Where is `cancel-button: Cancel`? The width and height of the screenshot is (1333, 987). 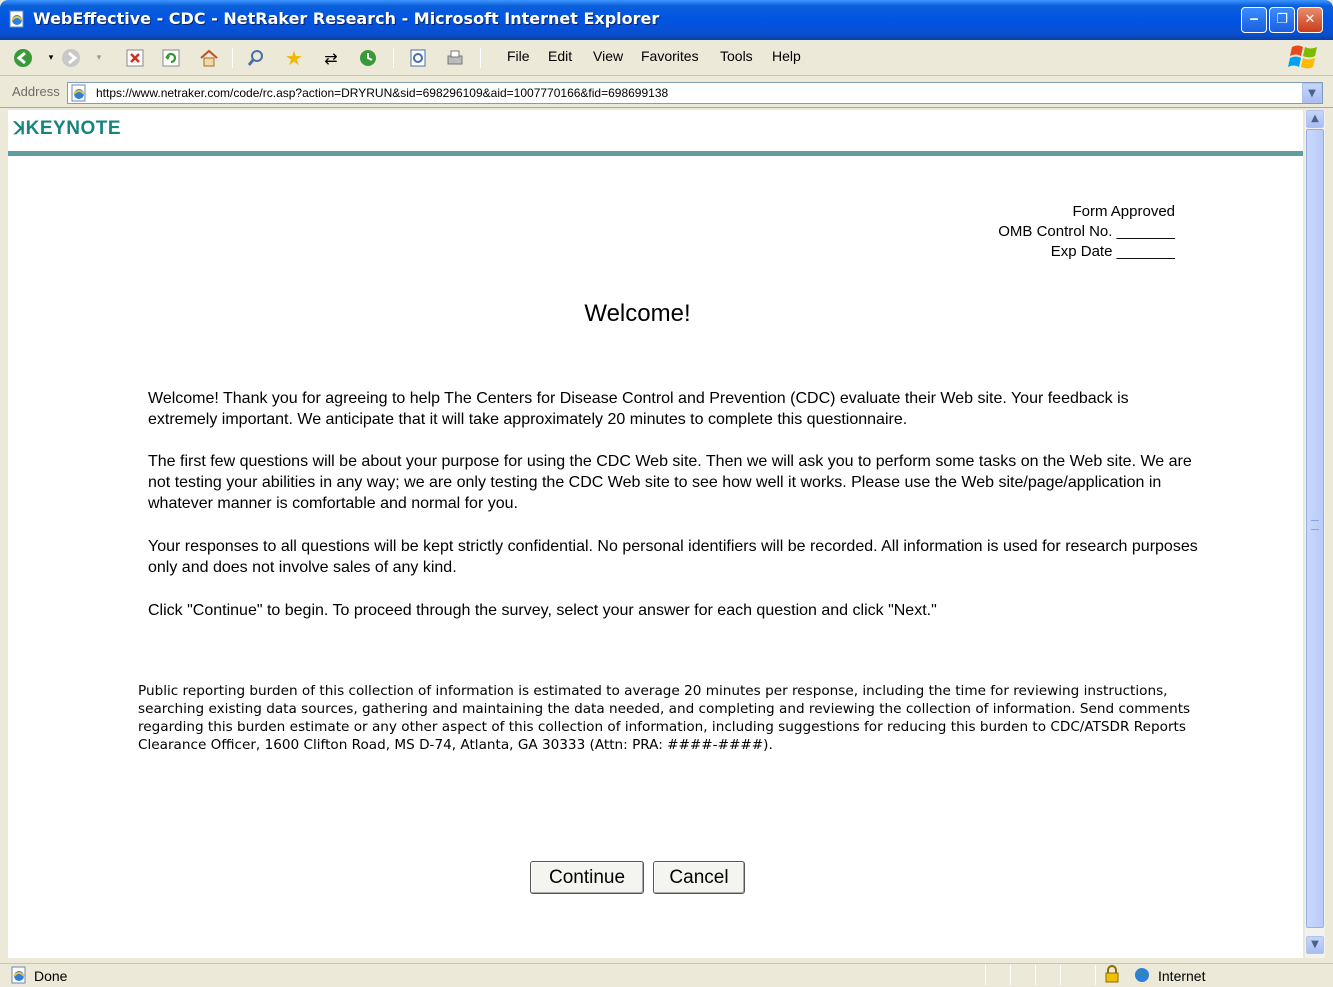 cancel-button: Cancel is located at coordinates (699, 877).